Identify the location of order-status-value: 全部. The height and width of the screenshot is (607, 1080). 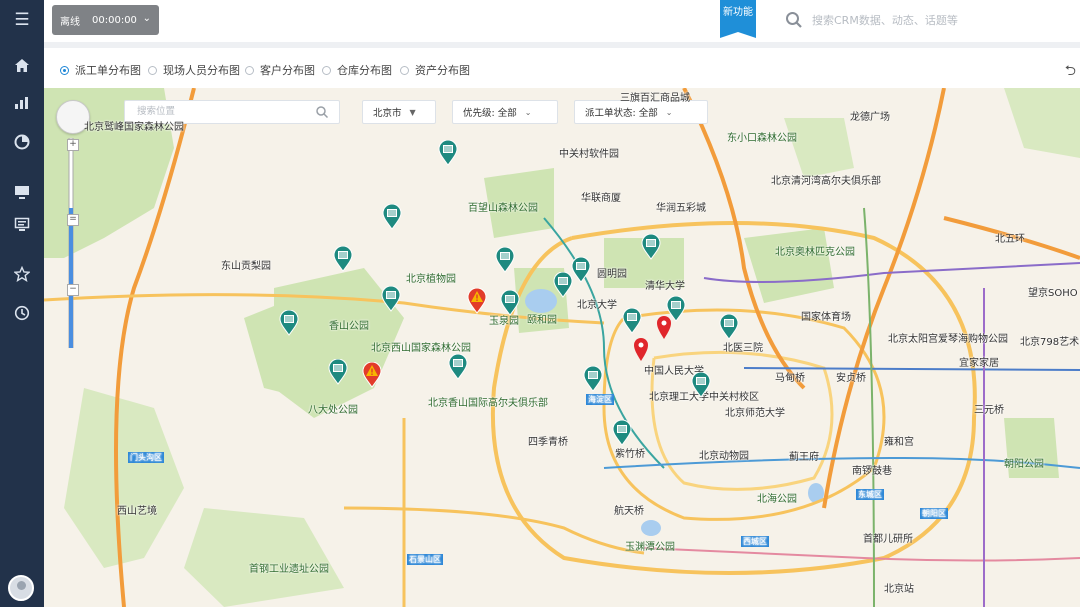
(648, 113).